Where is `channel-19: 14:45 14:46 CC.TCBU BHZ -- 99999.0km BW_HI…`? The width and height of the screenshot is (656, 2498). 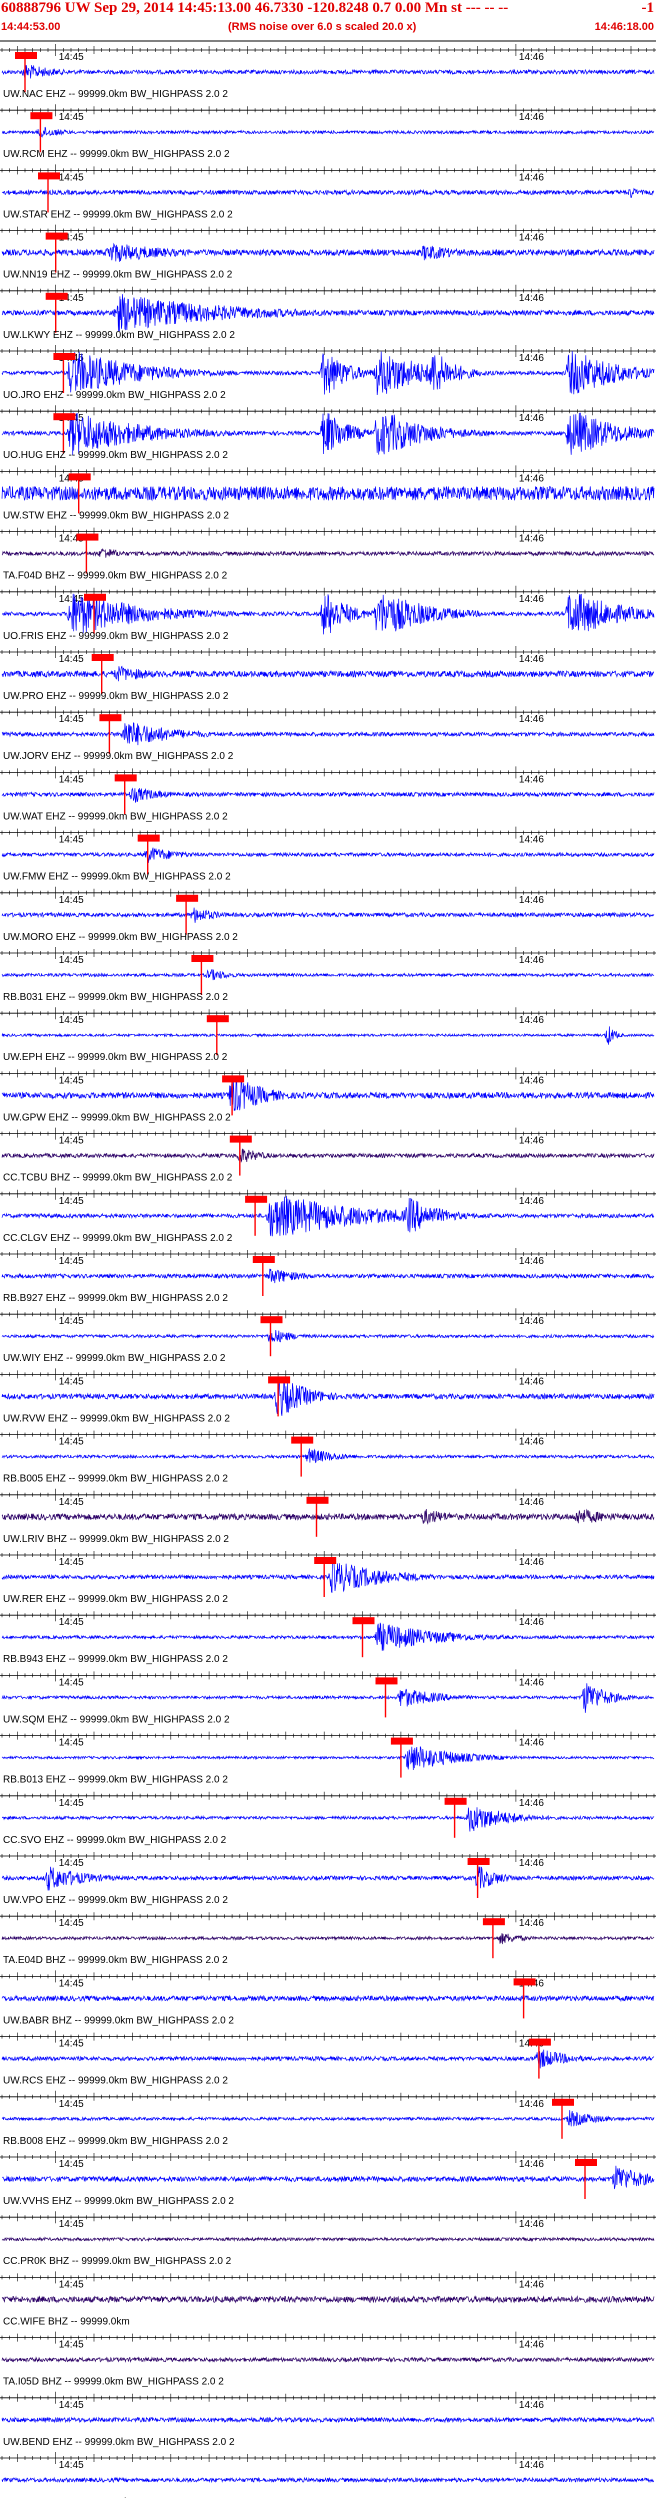
channel-19: 14:45 14:46 CC.TCBU BHZ -- 99999.0km BW_HI… is located at coordinates (328, 1155).